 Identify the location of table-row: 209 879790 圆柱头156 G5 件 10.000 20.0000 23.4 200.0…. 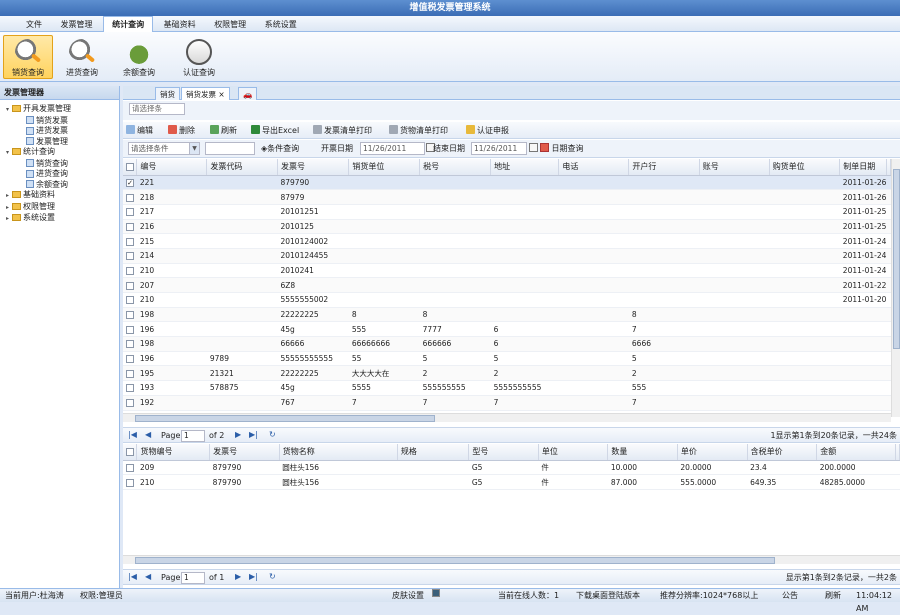
(511, 468).